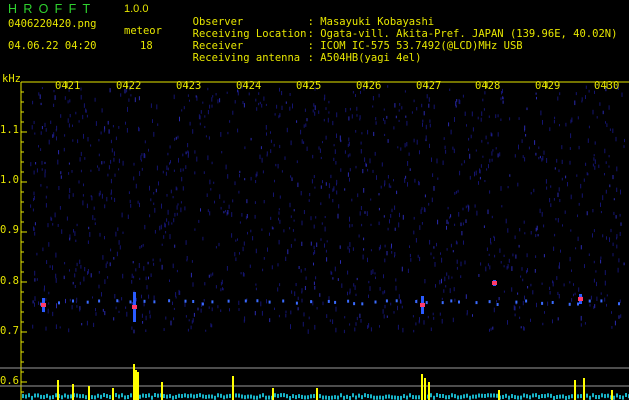 The width and height of the screenshot is (629, 400). I want to click on info-value: : A504HB(yagi 4el), so click(364, 58).